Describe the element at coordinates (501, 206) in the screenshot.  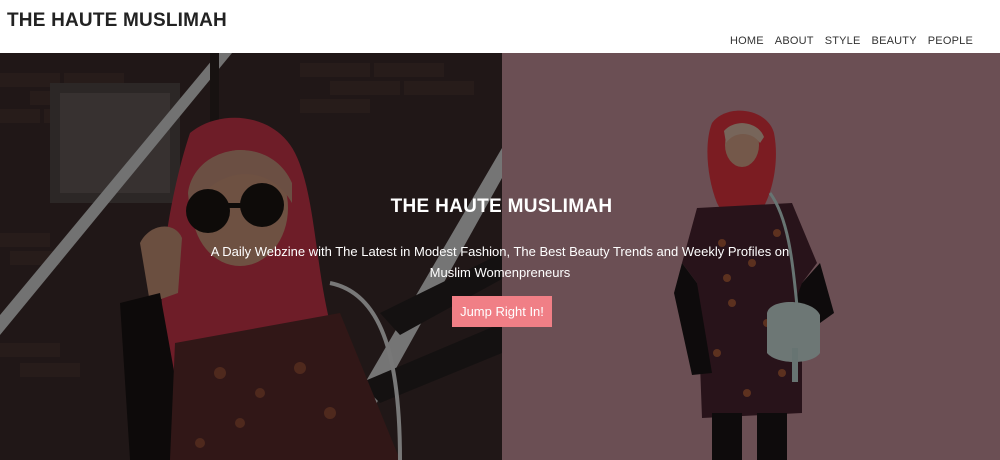
I see `hero-title: THE HAUTE MUSLIMAH` at that location.